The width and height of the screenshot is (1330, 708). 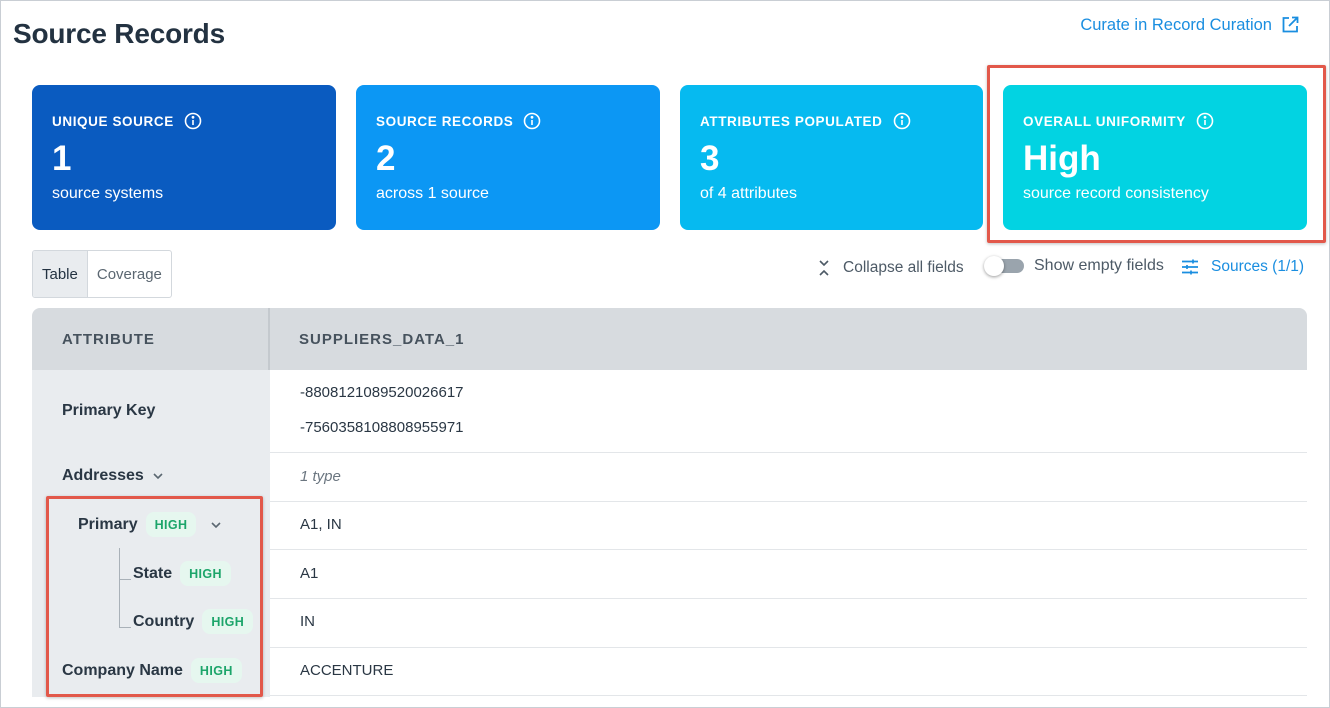 I want to click on unique-source-card: UNIQUE SOURCE 1 source systems, so click(x=184, y=157).